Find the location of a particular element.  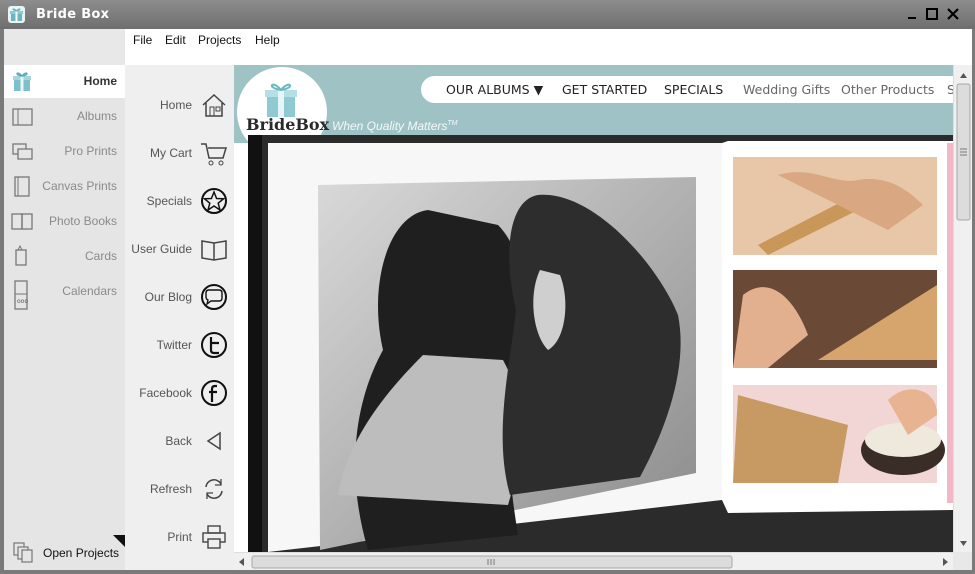

window-frame-bottom is located at coordinates (487, 572).